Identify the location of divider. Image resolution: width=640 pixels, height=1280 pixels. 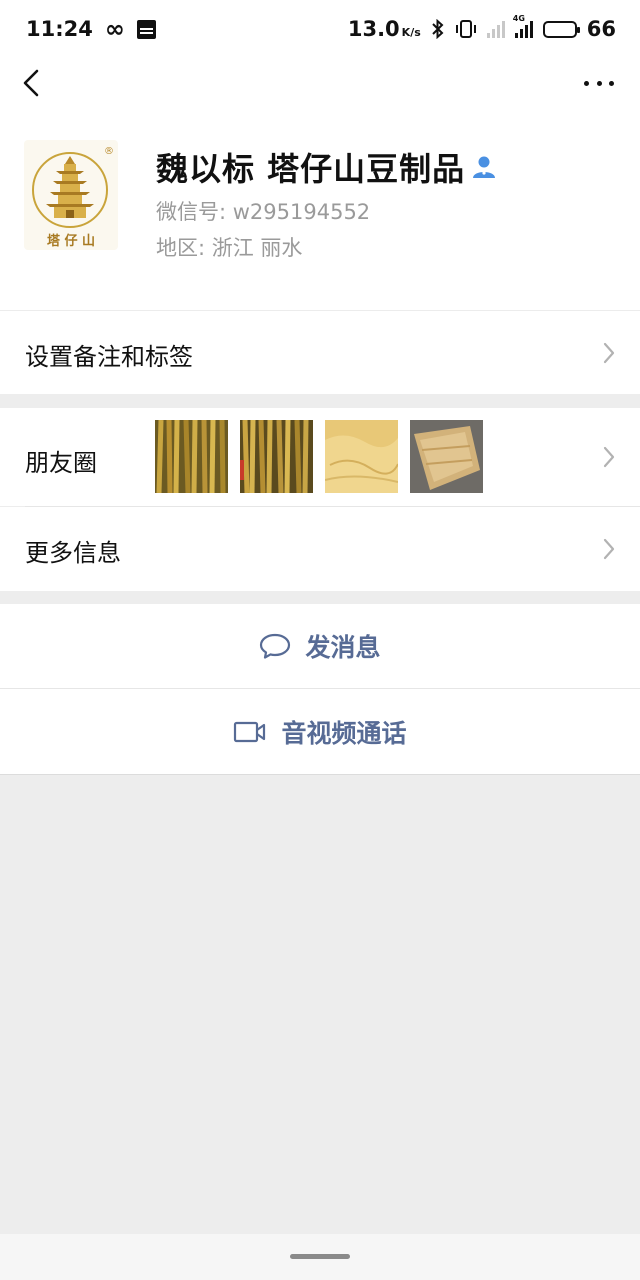
(320, 774).